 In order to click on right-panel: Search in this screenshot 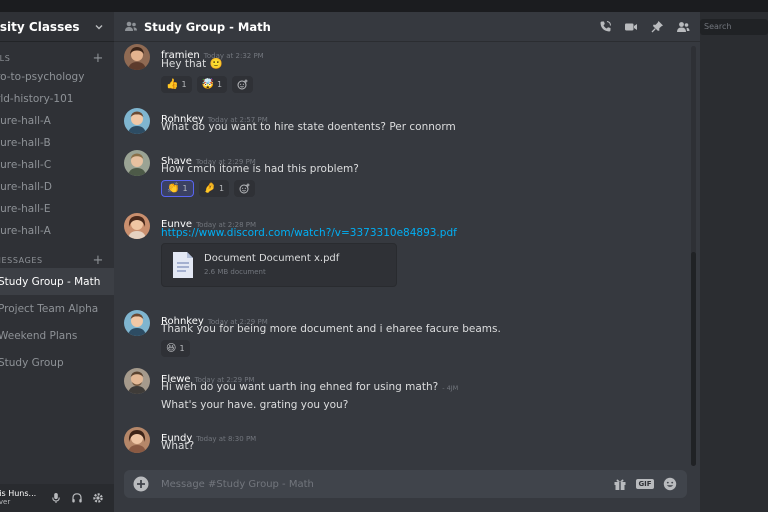, I will do `click(734, 262)`.